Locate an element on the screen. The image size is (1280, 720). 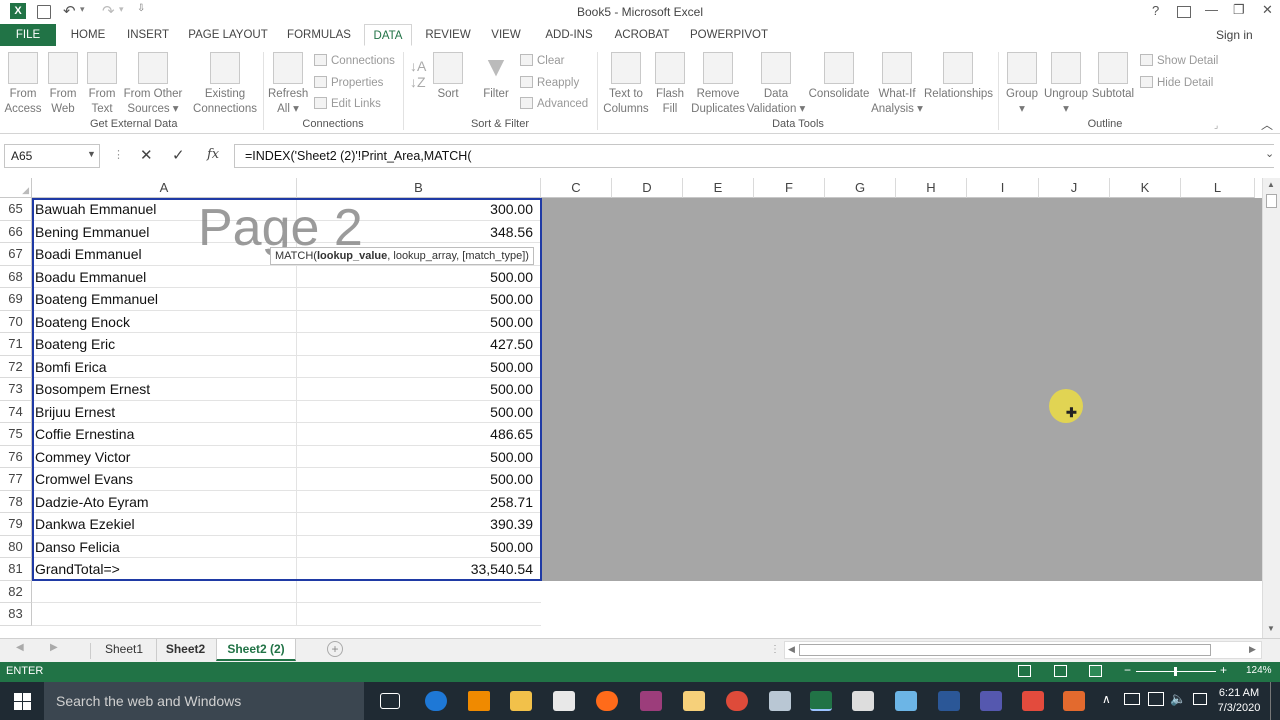
next-sheet-icon: ▶ is located at coordinates (54, 647).